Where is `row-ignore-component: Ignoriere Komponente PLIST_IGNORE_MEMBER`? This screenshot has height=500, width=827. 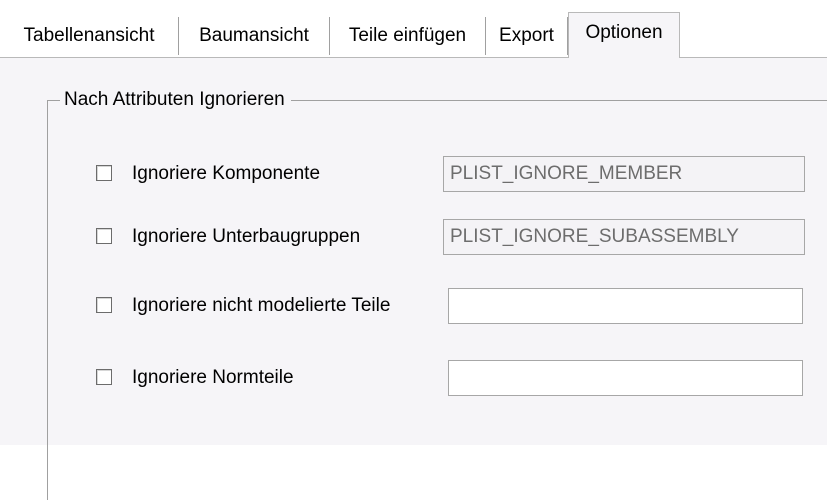 row-ignore-component: Ignoriere Komponente PLIST_IGNORE_MEMBER is located at coordinates (413, 174).